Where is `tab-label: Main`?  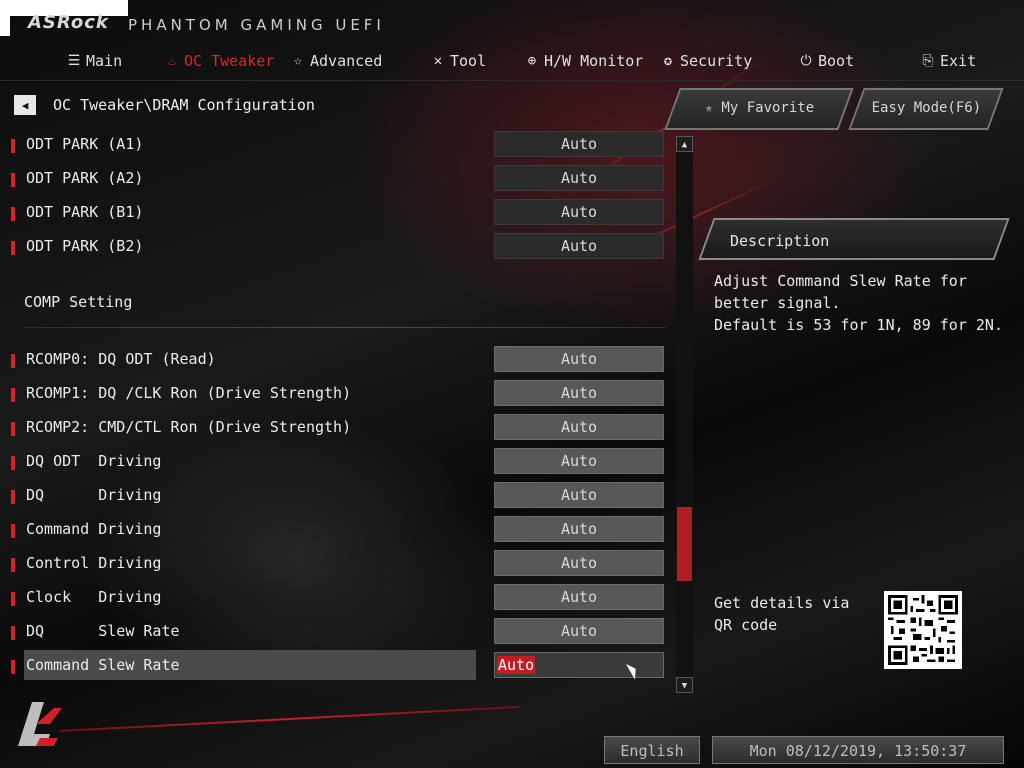
tab-label: Main is located at coordinates (104, 61).